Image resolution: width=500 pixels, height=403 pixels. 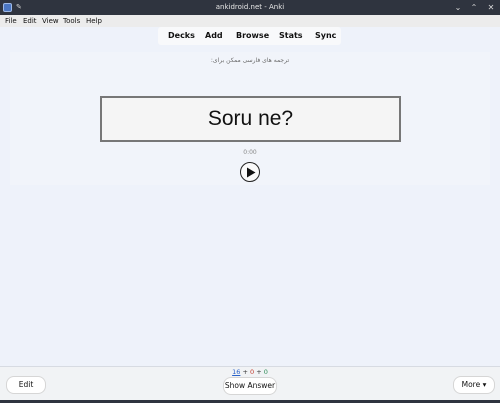 I want to click on menu-tools: Tools, so click(x=71, y=21).